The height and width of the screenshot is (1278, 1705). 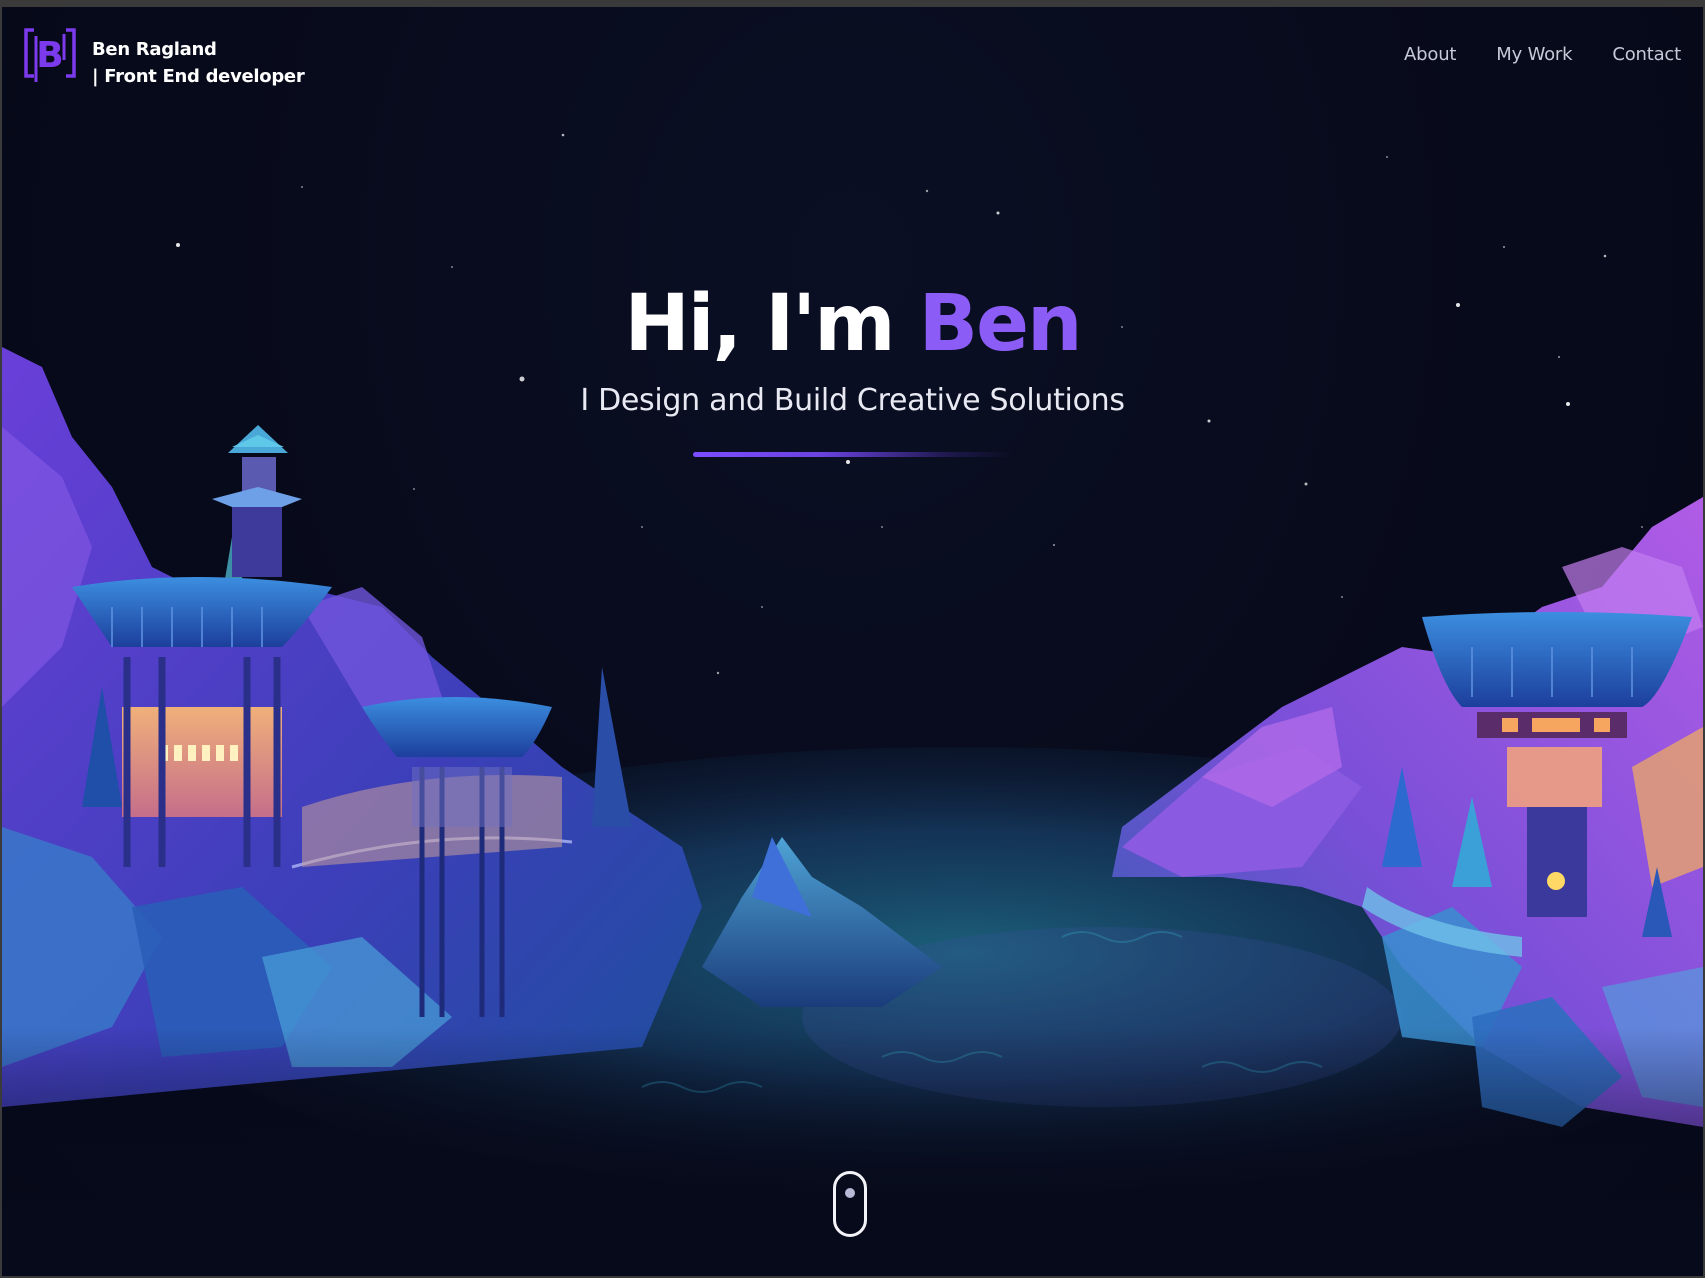 I want to click on nav-link-my-work: My Work, so click(x=1534, y=54).